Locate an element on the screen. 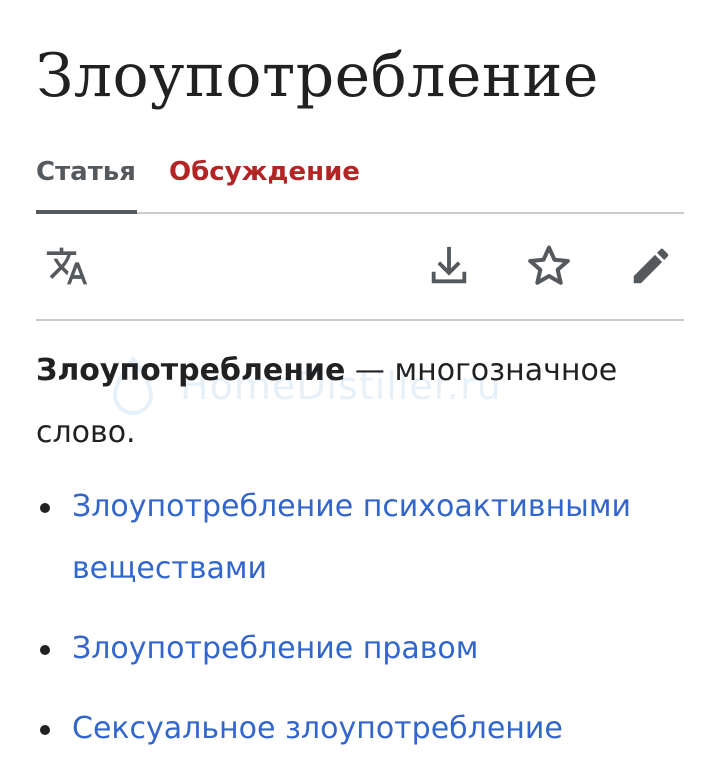 Image resolution: width=711 pixels, height=763 pixels. tab-article: Статья is located at coordinates (86, 182).